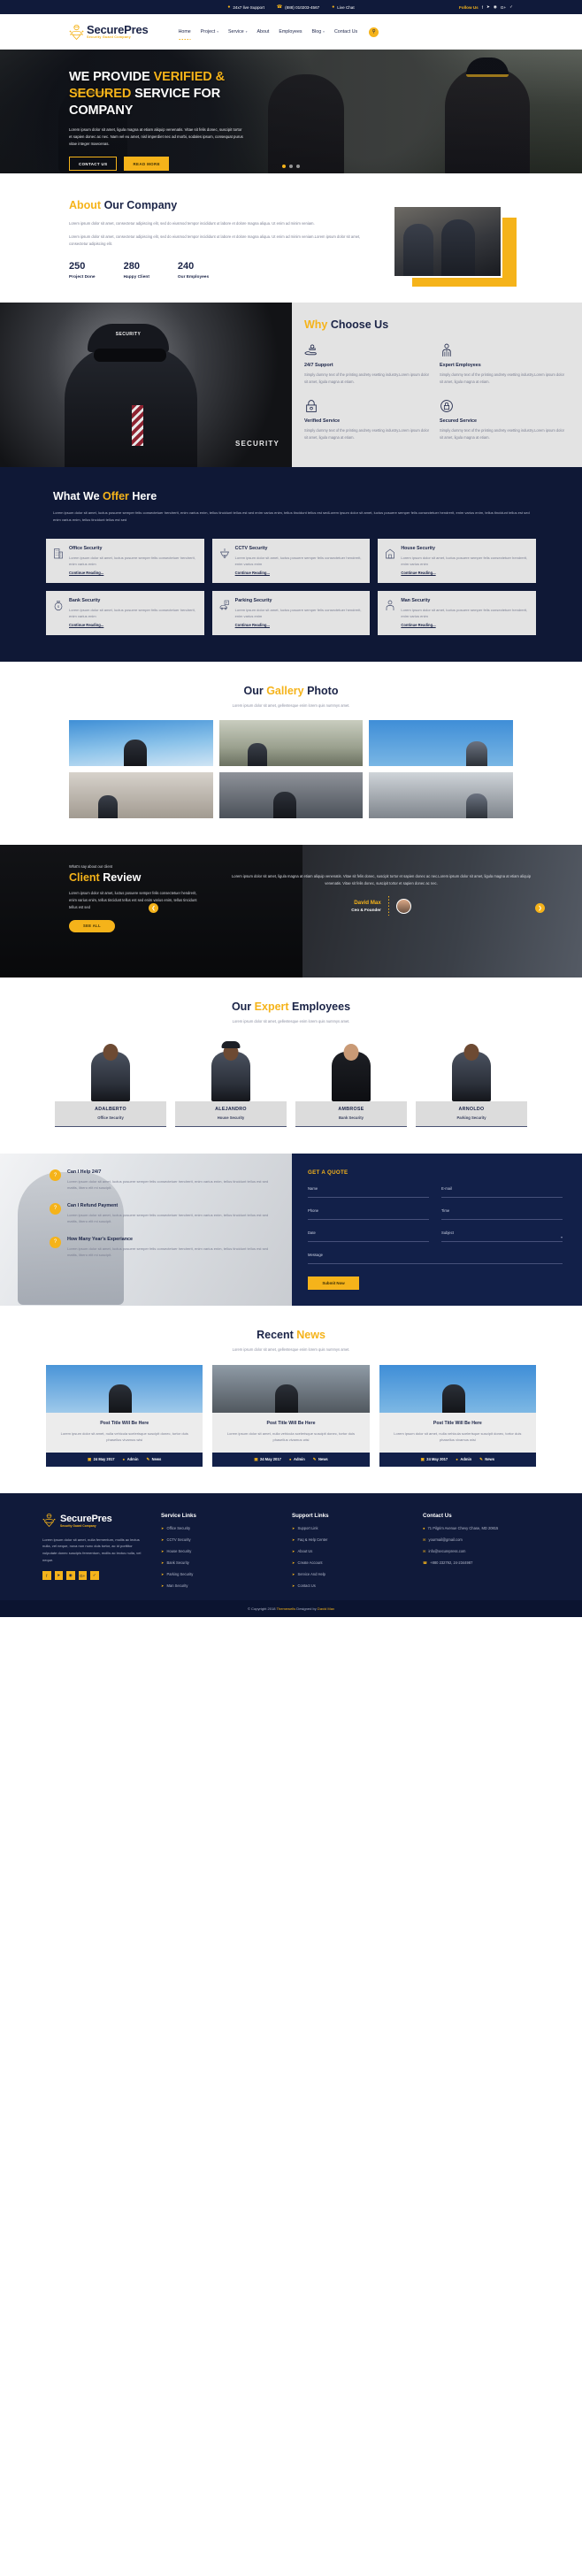 The height and width of the screenshot is (2576, 582). Describe the element at coordinates (220, 1551) in the screenshot. I see `footer-link: ➤ House Security` at that location.